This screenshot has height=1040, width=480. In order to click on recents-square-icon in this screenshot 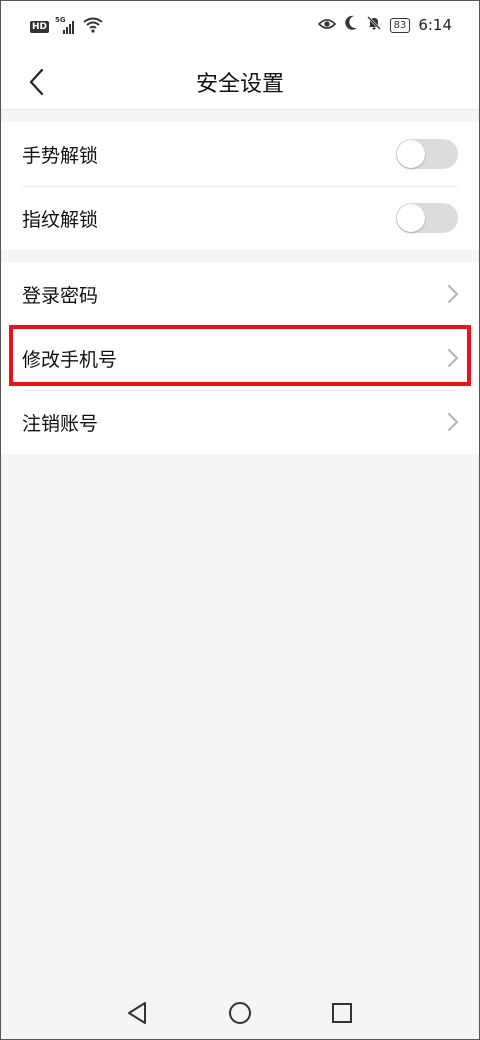, I will do `click(342, 1013)`.